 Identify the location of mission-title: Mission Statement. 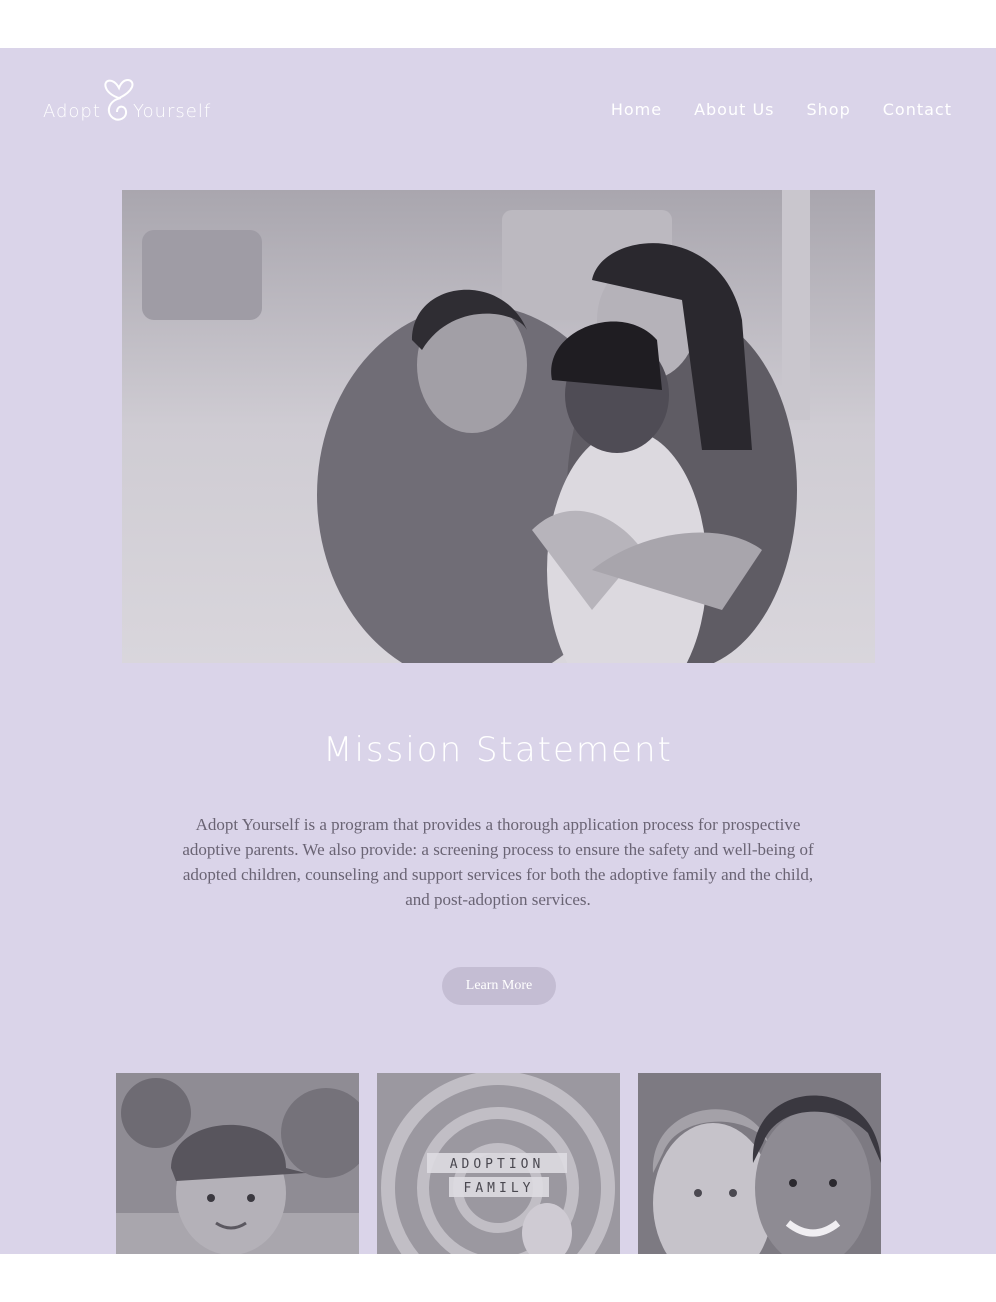
(498, 750).